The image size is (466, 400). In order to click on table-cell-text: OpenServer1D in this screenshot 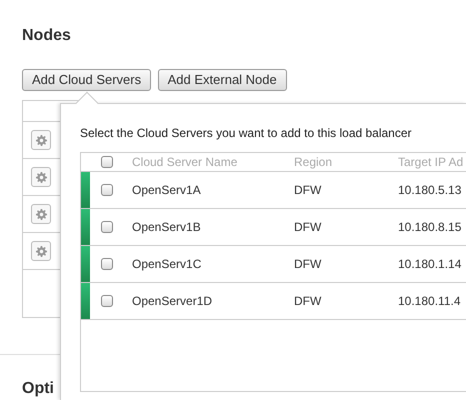, I will do `click(173, 301)`.